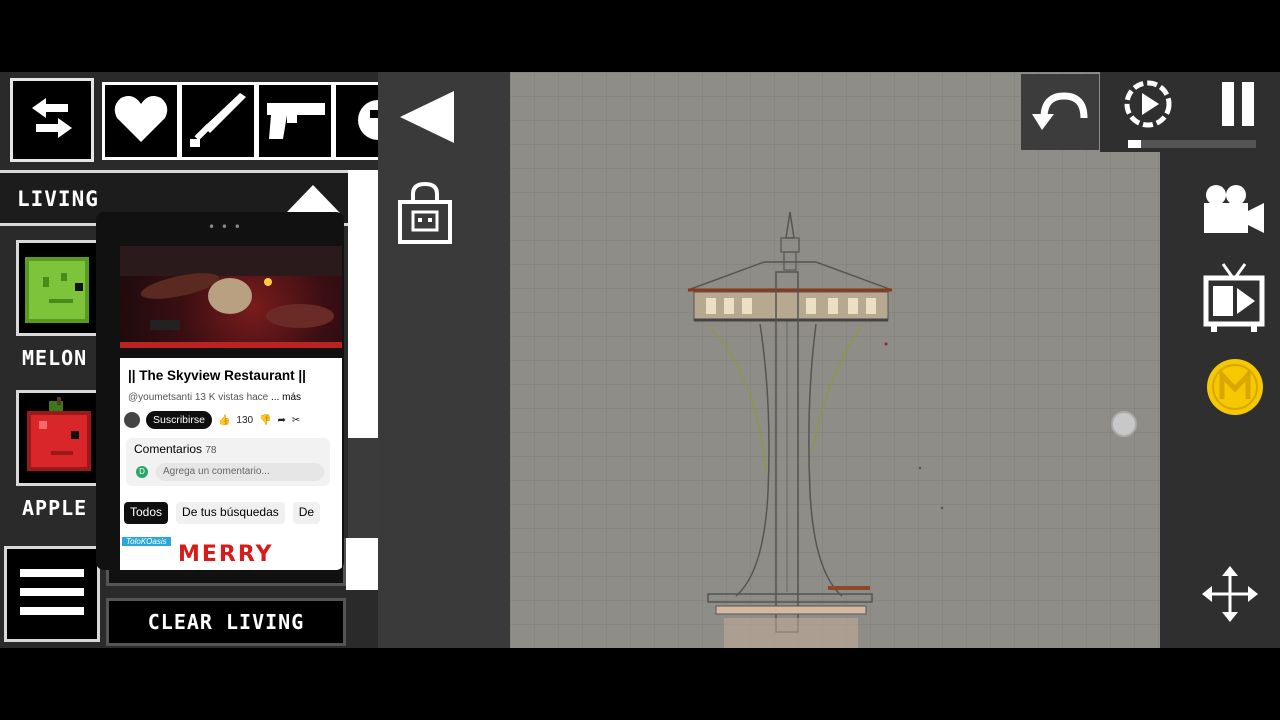 This screenshot has width=1280, height=720. I want to click on item-melon, so click(58, 288).